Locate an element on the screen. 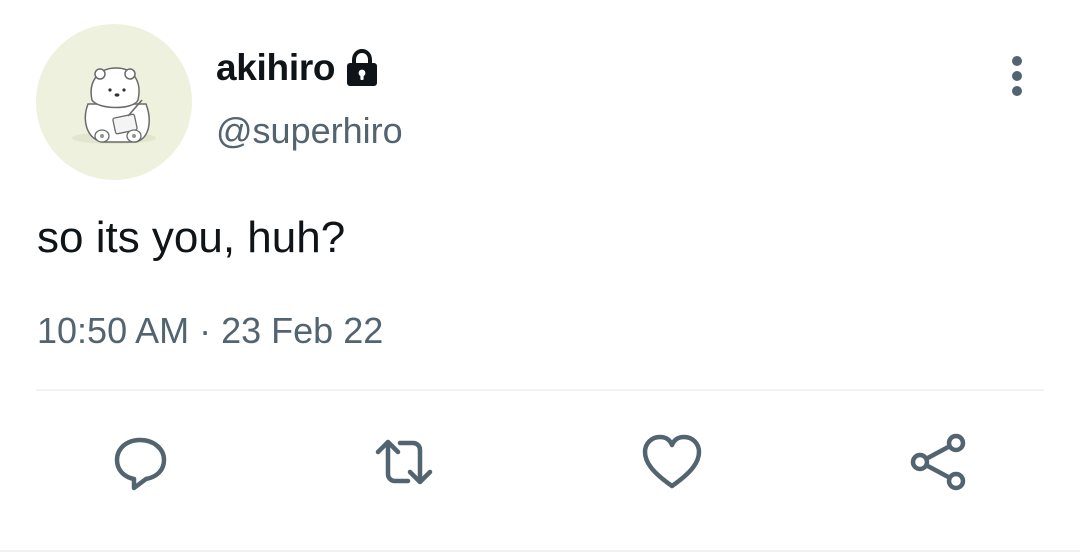 Image resolution: width=1080 pixels, height=555 pixels. retweet-icon is located at coordinates (404, 462).